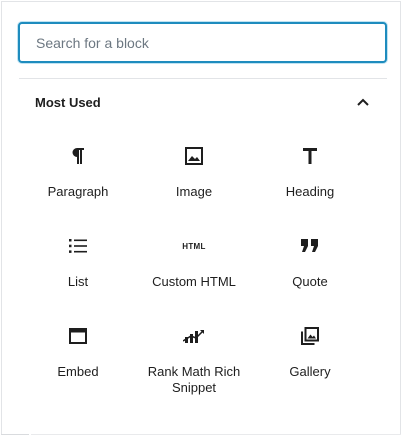 The image size is (403, 437). I want to click on panel-title: Most Used, so click(68, 102).